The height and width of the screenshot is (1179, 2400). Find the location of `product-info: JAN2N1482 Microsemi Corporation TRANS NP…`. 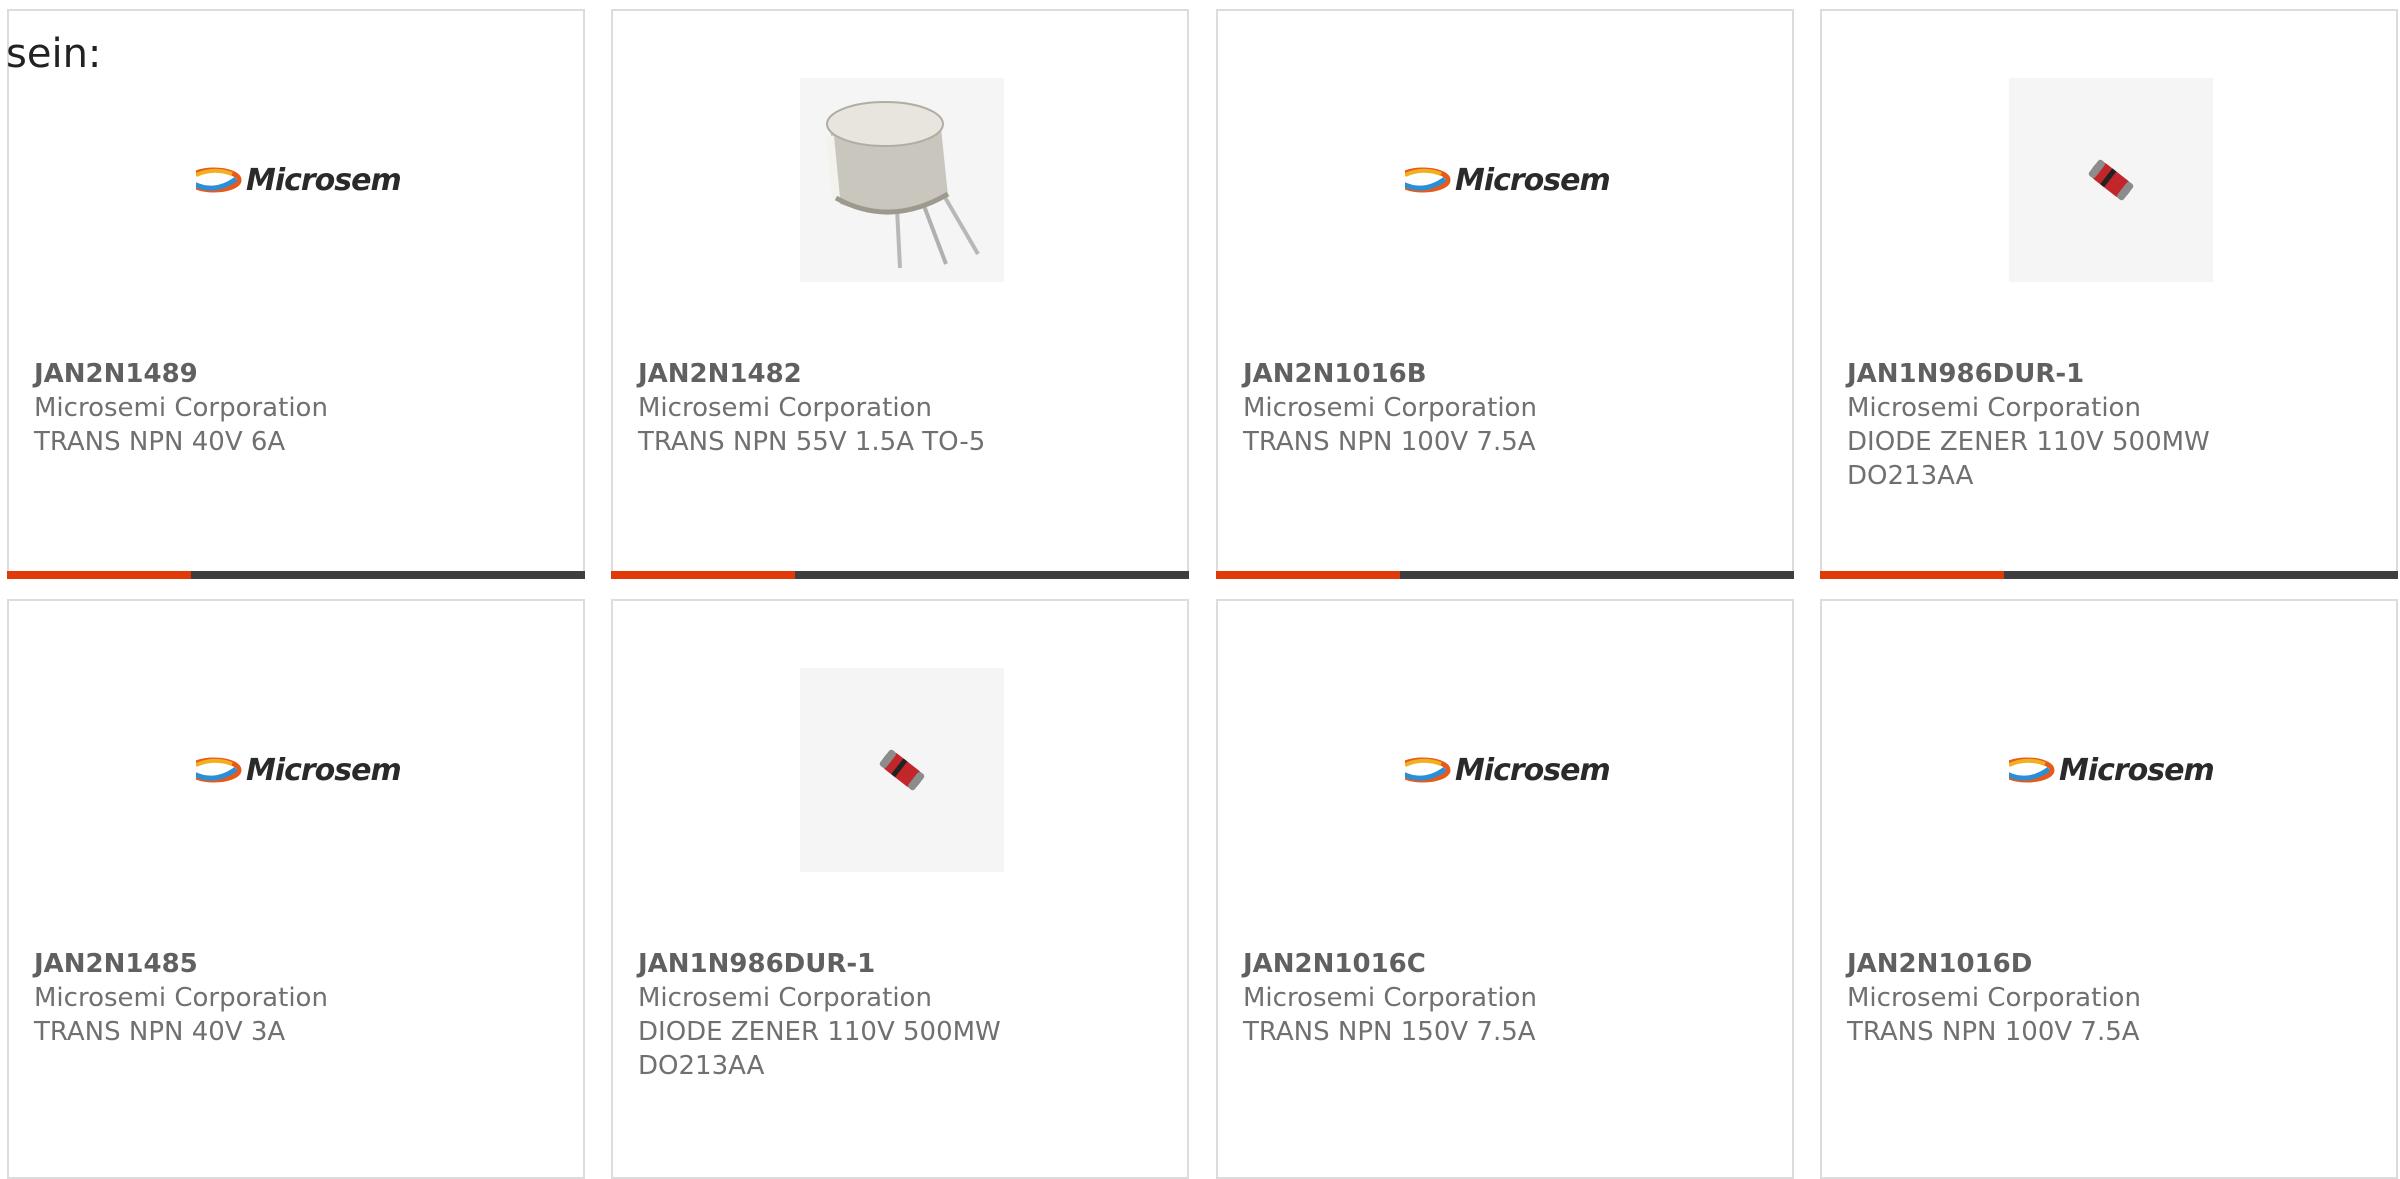

product-info: JAN2N1482 Microsemi Corporation TRANS NP… is located at coordinates (898, 408).